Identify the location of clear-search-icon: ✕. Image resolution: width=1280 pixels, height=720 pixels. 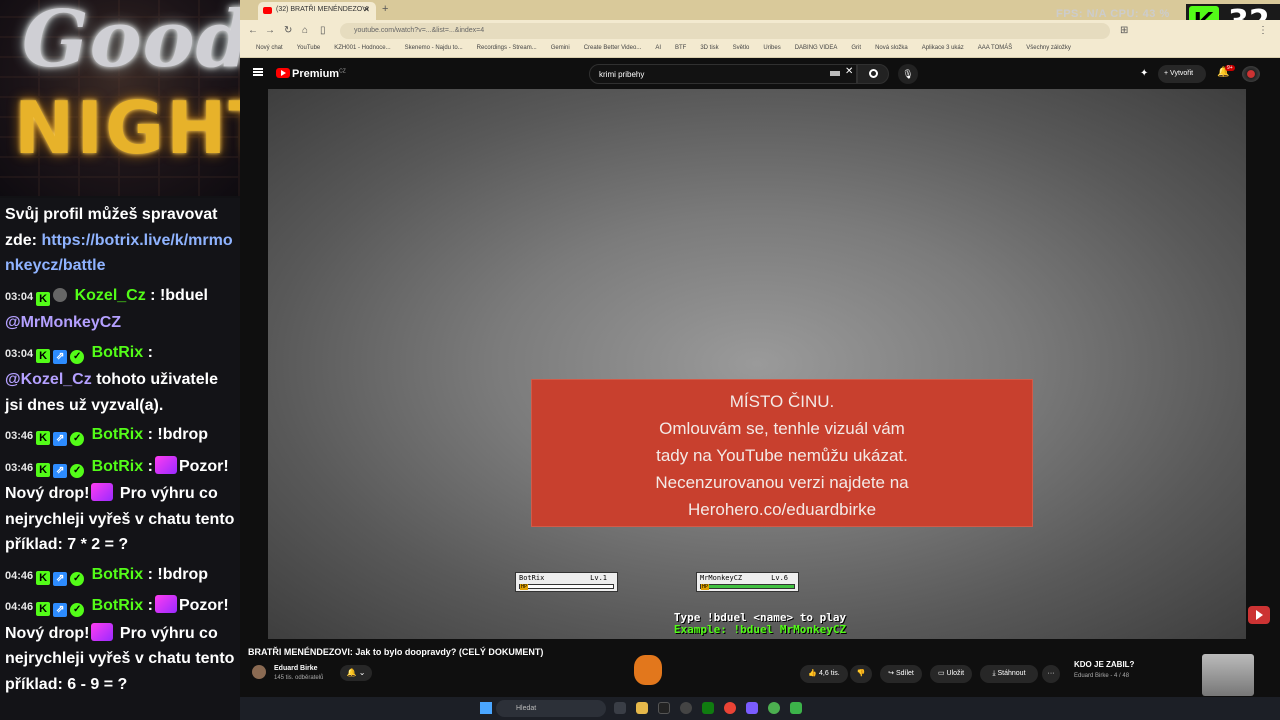
(849, 71).